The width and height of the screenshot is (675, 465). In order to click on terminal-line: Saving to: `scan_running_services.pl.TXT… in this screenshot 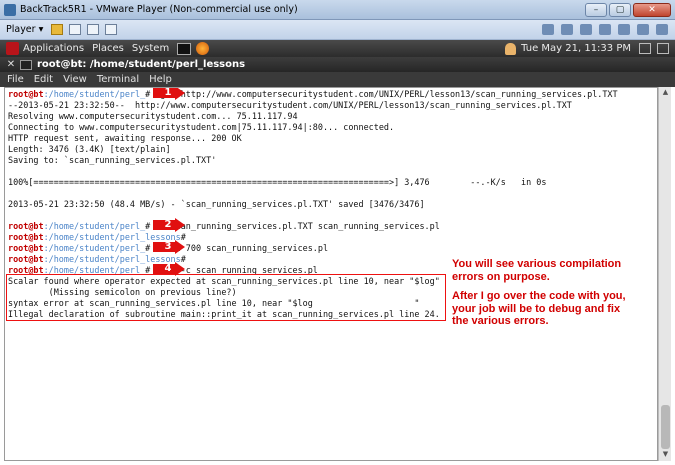, I will do `click(112, 160)`.